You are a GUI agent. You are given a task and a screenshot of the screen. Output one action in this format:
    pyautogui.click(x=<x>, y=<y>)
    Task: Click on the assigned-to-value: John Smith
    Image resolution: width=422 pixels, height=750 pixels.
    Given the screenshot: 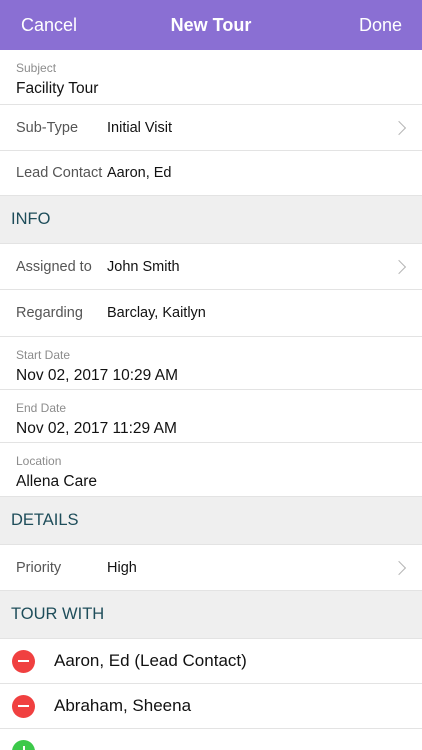 What is the action you would take?
    pyautogui.click(x=143, y=266)
    